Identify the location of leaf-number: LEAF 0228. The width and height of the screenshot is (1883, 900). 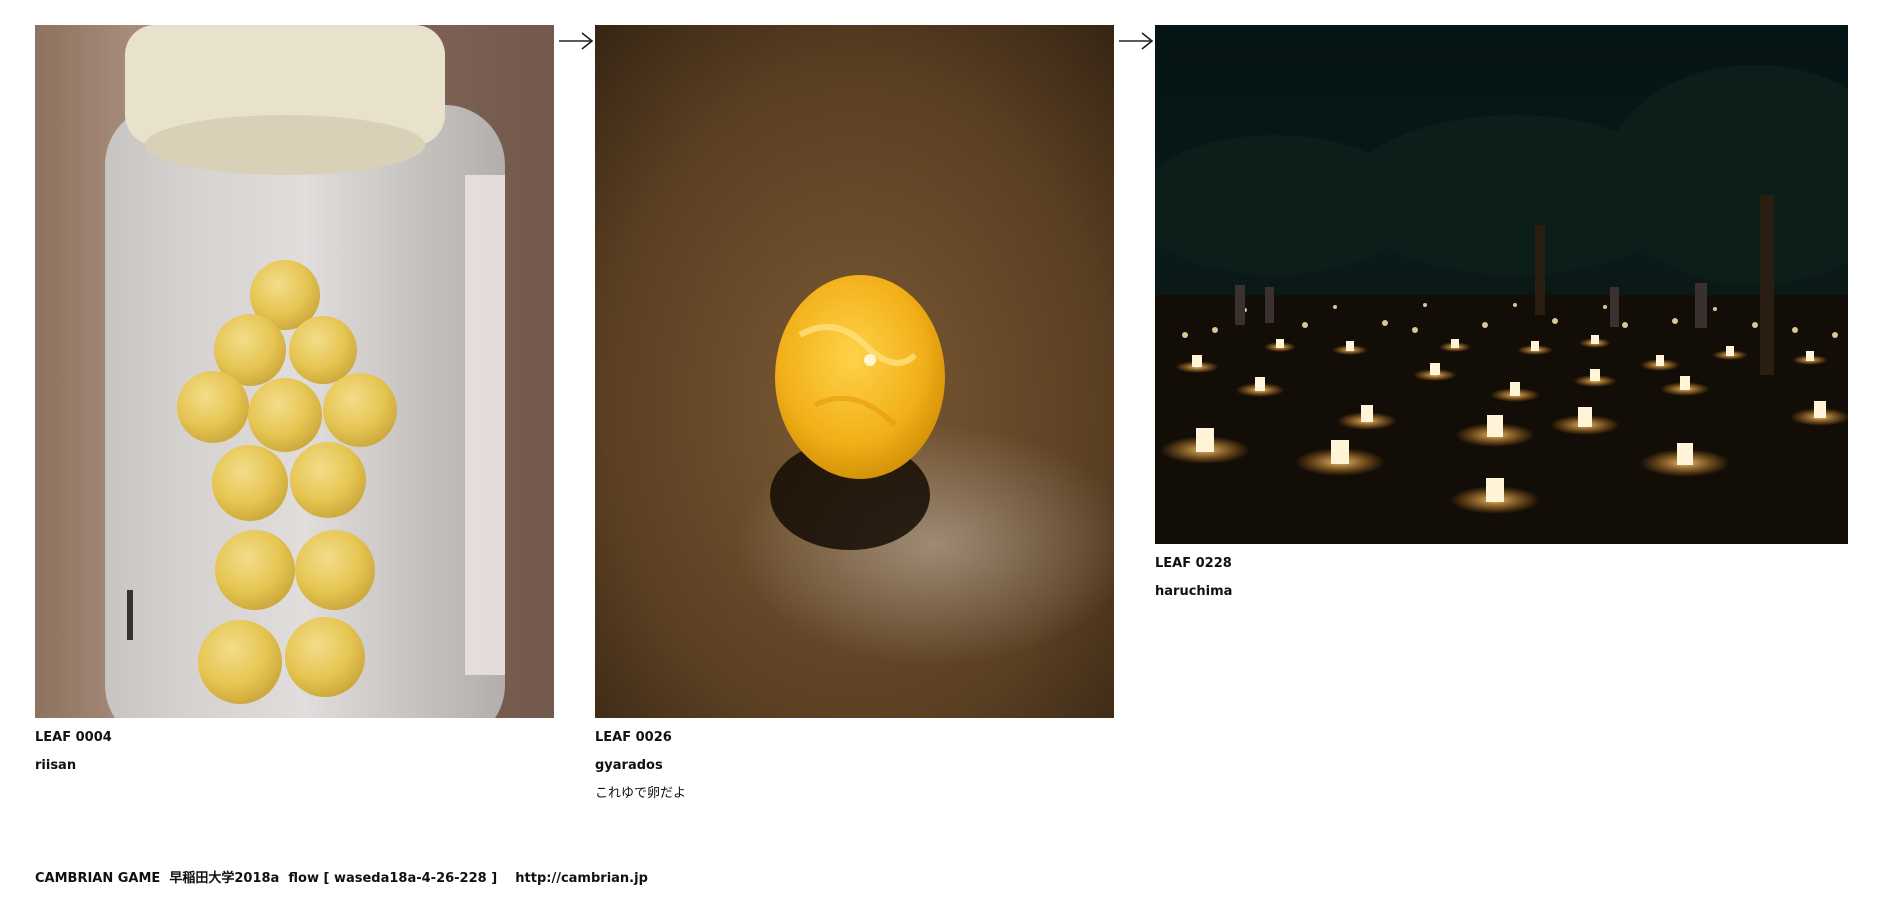
(1501, 564).